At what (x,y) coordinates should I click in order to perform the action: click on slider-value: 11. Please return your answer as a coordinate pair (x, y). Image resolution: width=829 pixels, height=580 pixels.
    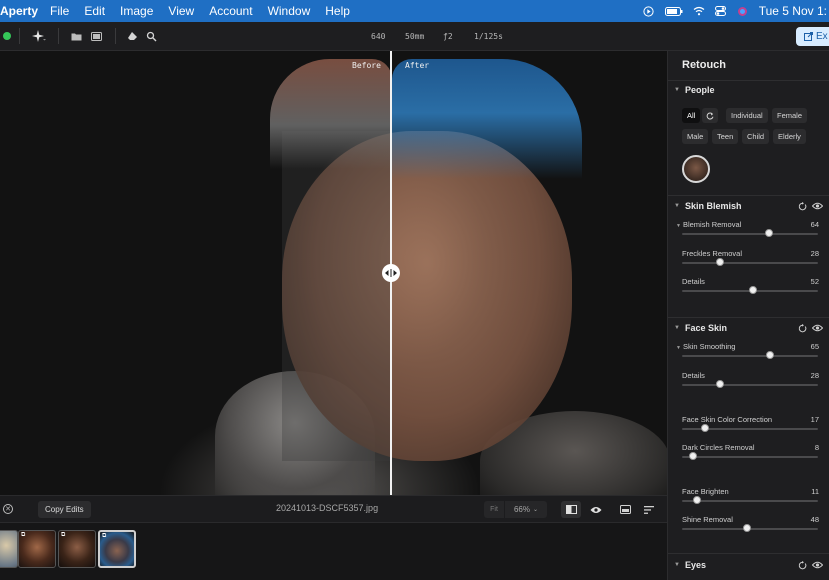
    Looking at the image, I should click on (815, 491).